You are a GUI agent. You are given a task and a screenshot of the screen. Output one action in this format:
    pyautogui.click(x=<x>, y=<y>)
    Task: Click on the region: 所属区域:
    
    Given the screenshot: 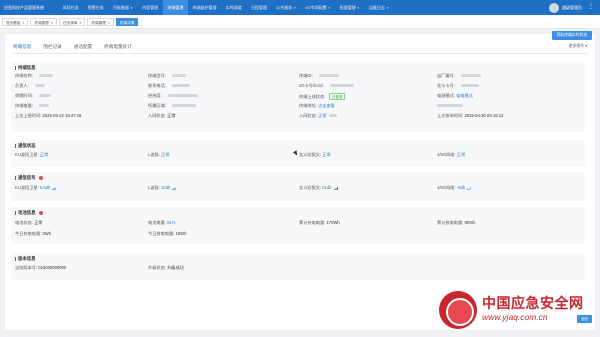 What is the action you would take?
    pyautogui.click(x=172, y=106)
    